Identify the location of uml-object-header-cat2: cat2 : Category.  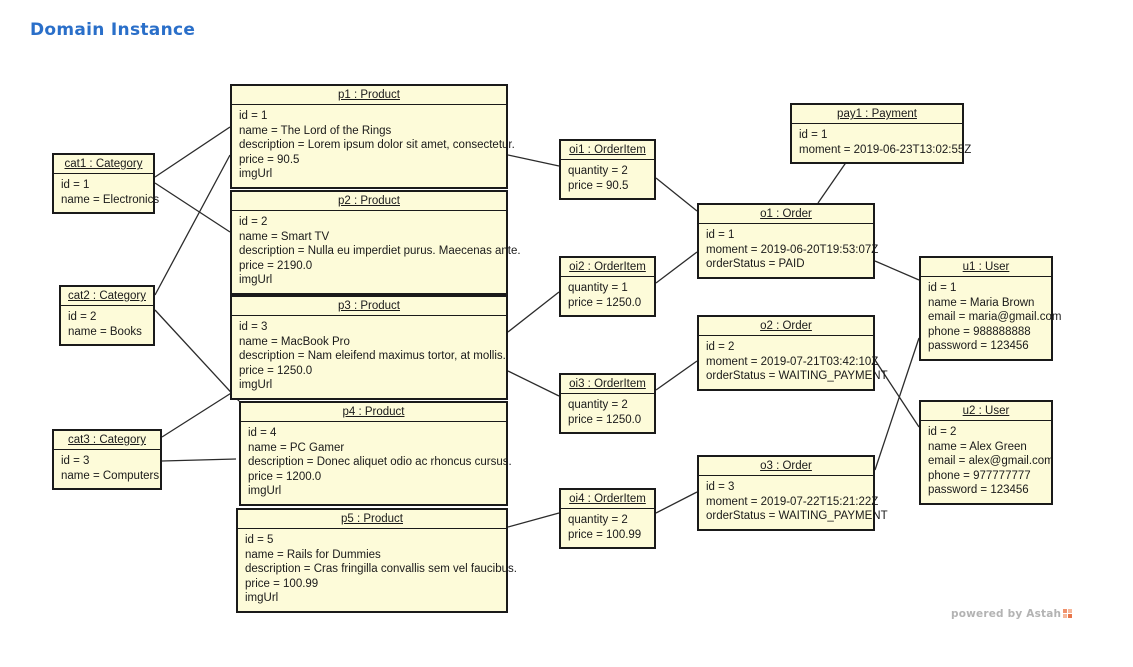
(107, 296).